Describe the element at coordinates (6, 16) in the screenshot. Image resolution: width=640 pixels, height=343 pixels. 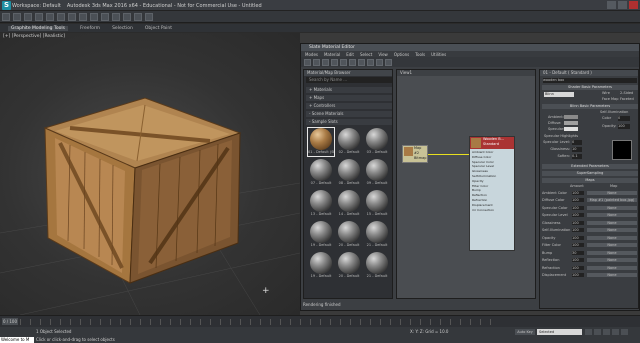
I see `undo-icon` at that location.